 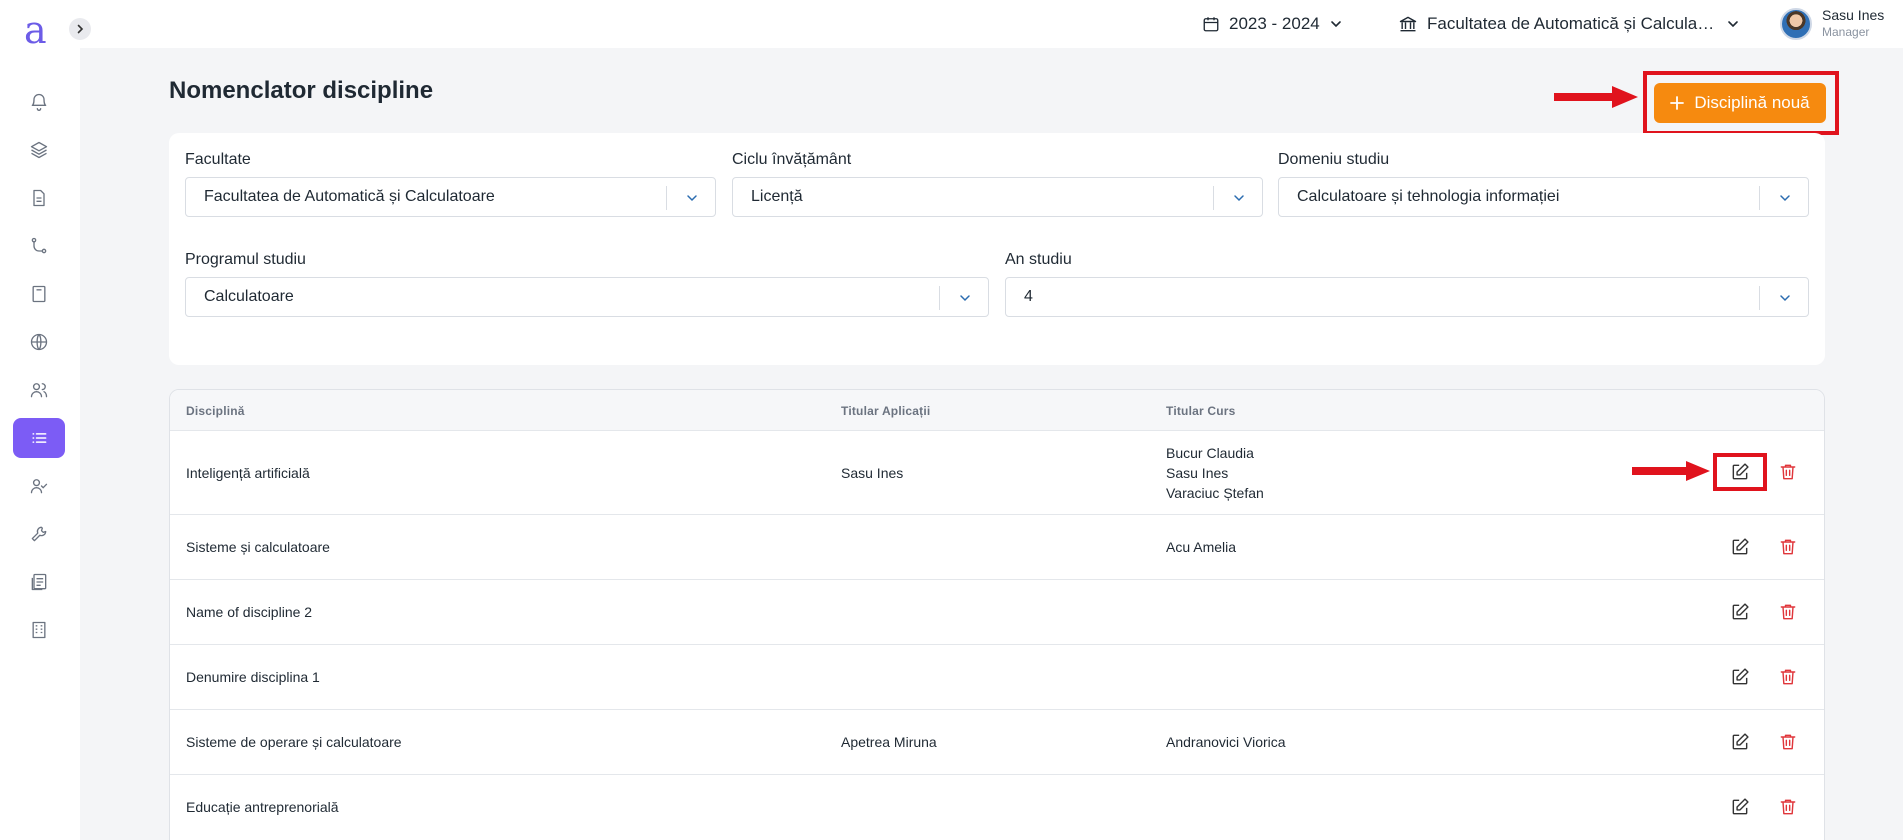 What do you see at coordinates (997, 547) in the screenshot?
I see `table-row: Sisteme și calculatoare Acu Amelia` at bounding box center [997, 547].